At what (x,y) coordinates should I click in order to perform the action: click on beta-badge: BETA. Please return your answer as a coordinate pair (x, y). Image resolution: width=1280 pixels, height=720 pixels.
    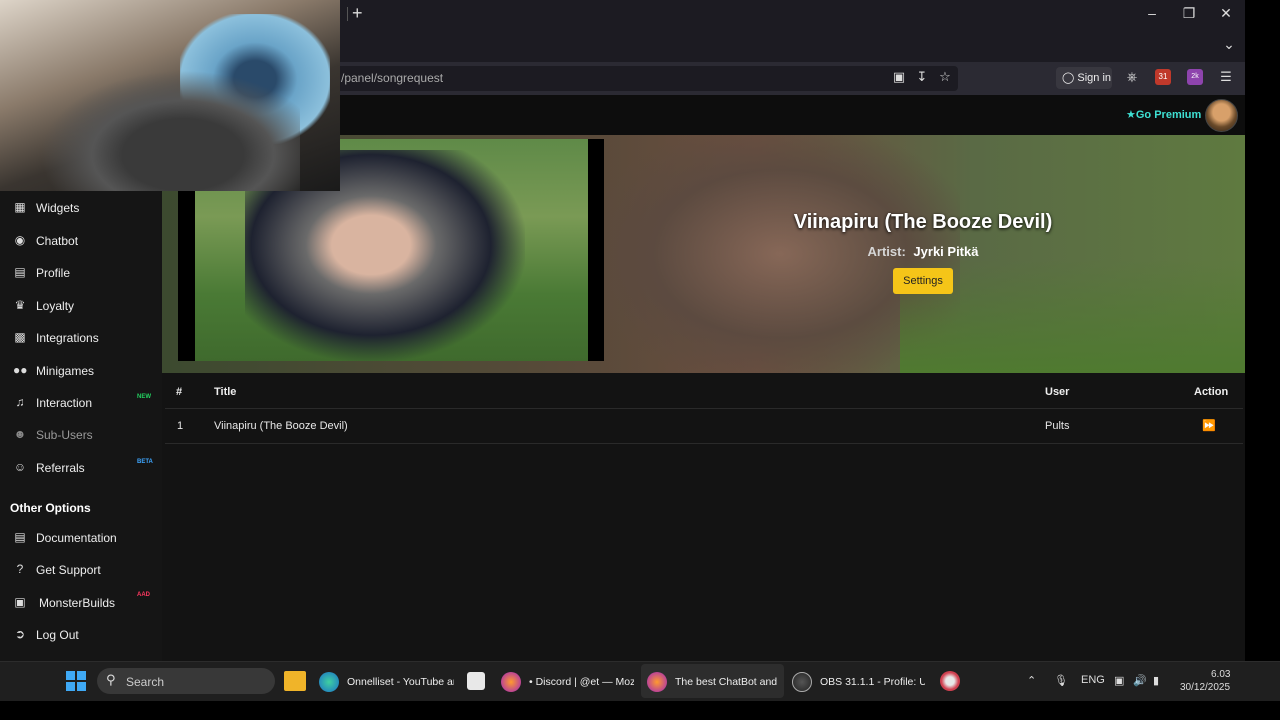
    Looking at the image, I should click on (145, 462).